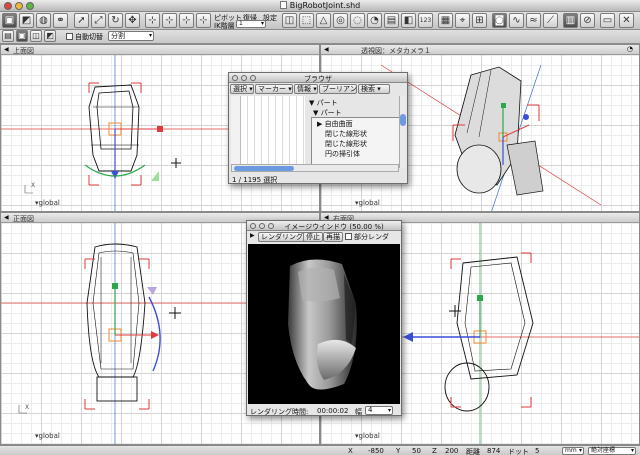 The image size is (640, 455). I want to click on width-label: 幅, so click(358, 412).